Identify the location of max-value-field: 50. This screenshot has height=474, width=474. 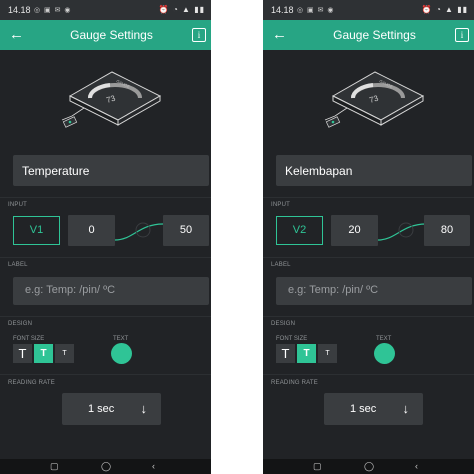
(186, 230).